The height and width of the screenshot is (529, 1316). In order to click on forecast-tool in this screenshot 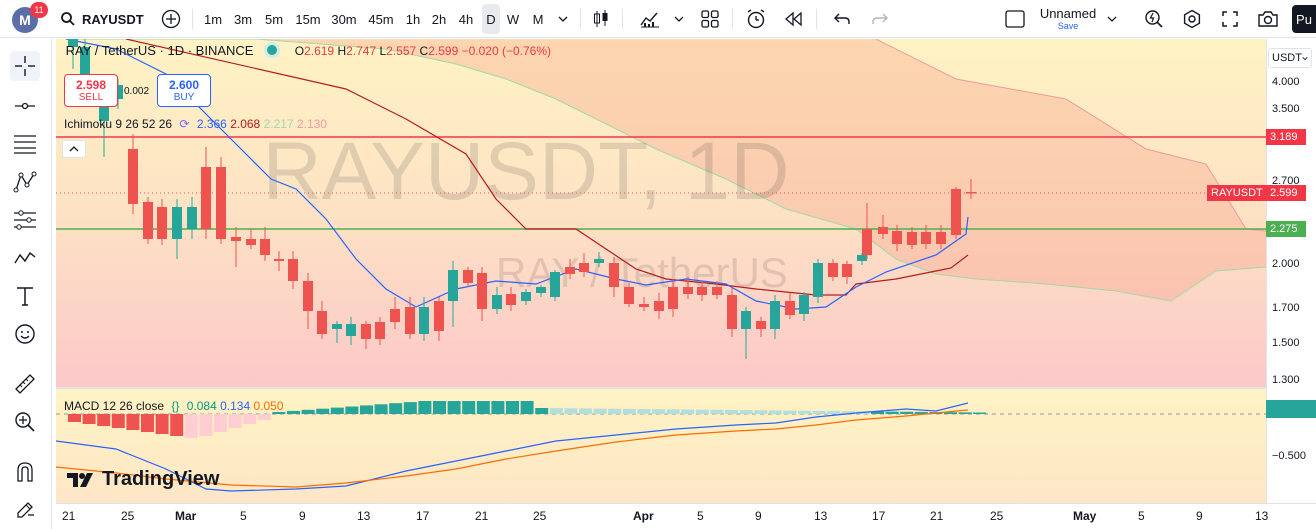, I will do `click(25, 220)`.